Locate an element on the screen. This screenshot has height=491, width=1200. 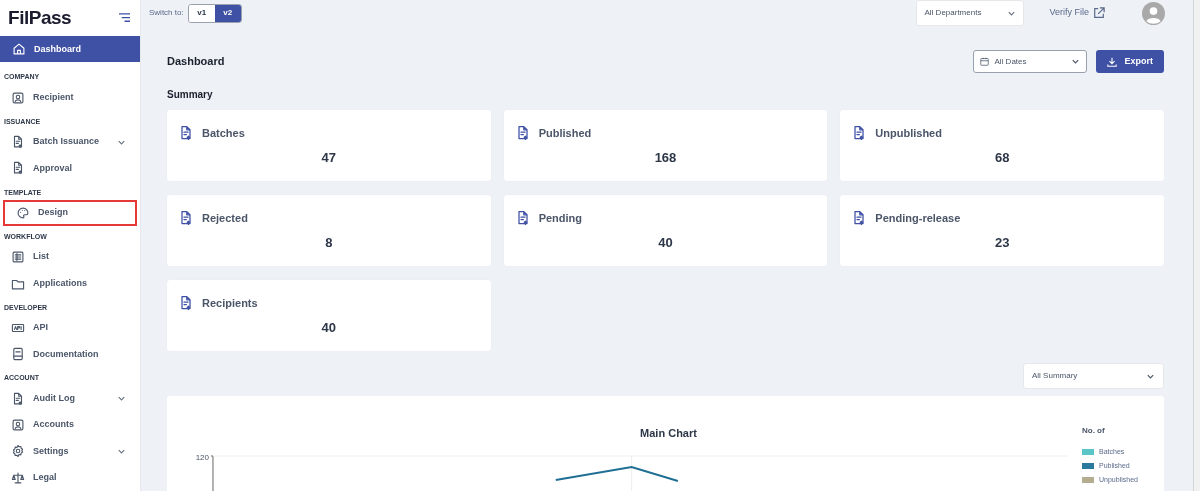
card-value: 168 is located at coordinates (665, 157).